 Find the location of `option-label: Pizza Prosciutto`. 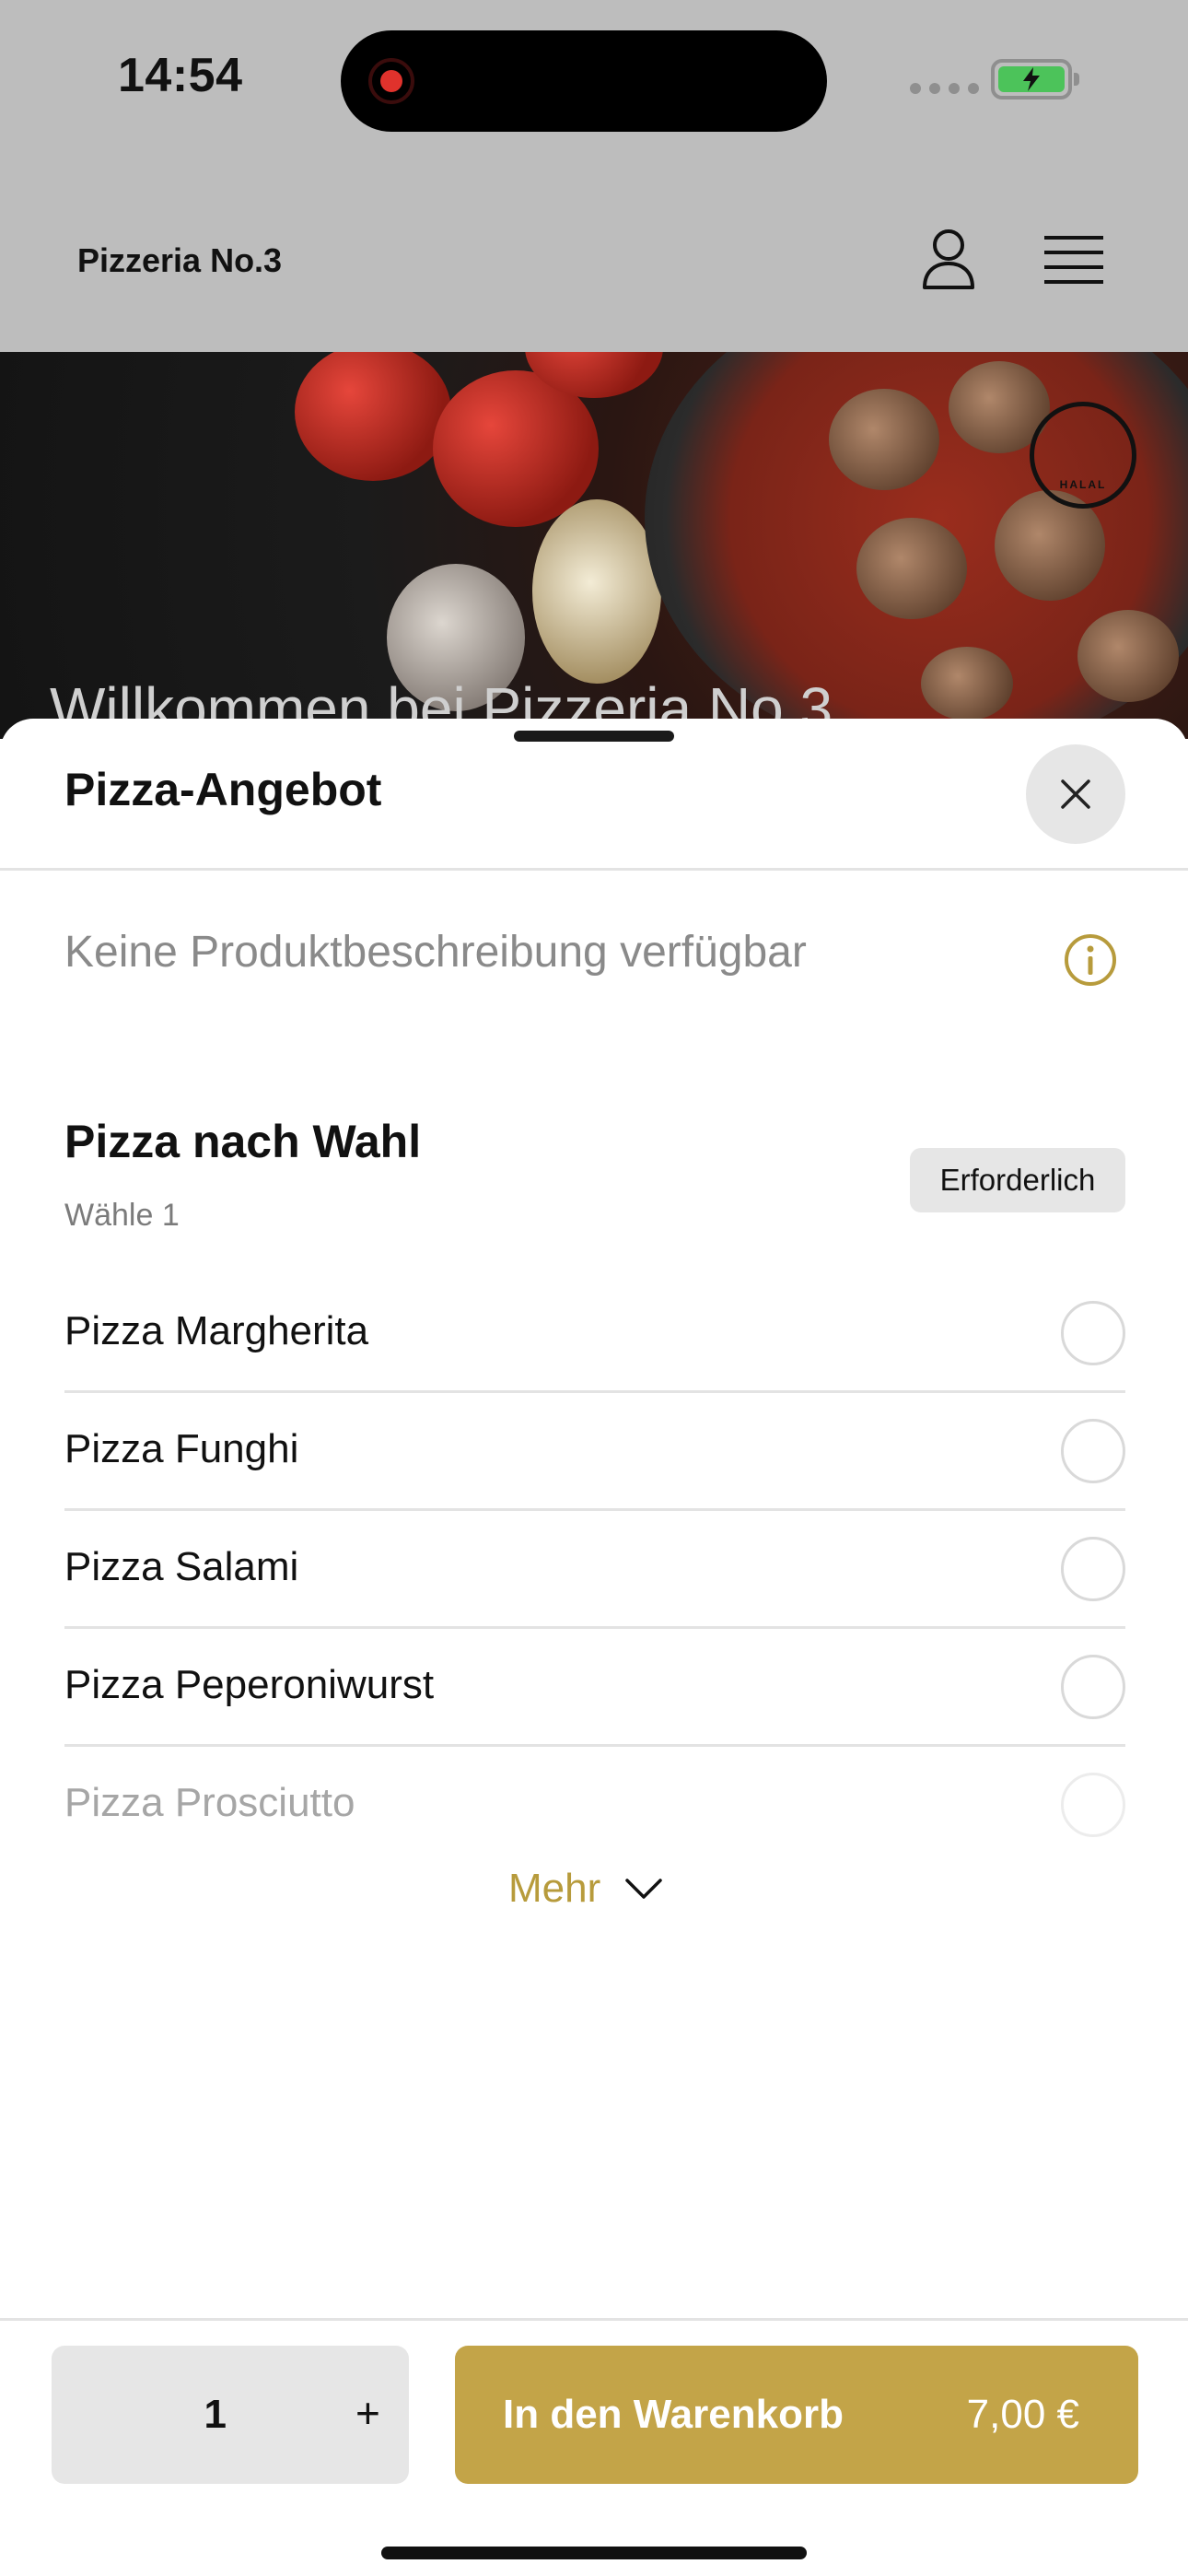

option-label: Pizza Prosciutto is located at coordinates (209, 1802).